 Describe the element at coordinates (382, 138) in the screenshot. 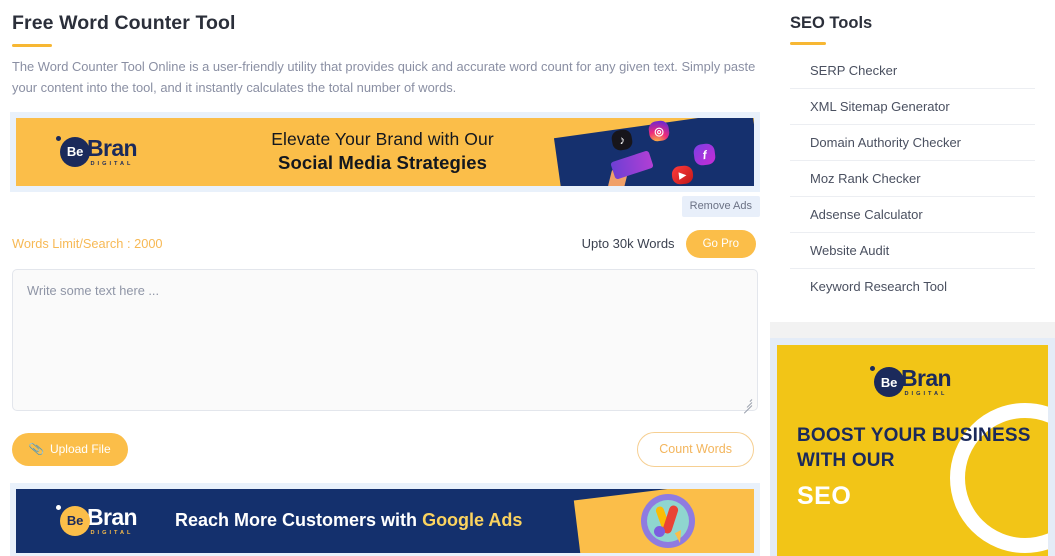

I see `top-ad-line1: Elevate Your Brand with Our` at that location.